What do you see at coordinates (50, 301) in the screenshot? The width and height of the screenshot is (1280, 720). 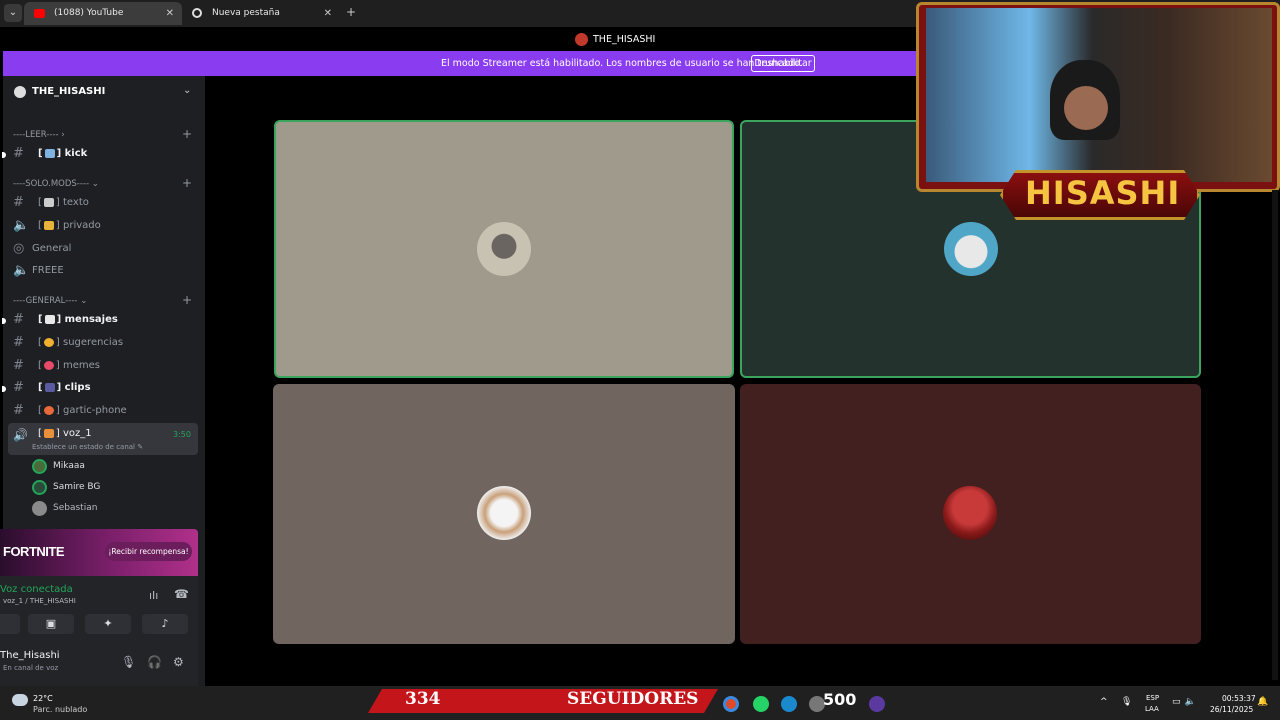 I see `category-general: ----GENERAL---- ⌄` at bounding box center [50, 301].